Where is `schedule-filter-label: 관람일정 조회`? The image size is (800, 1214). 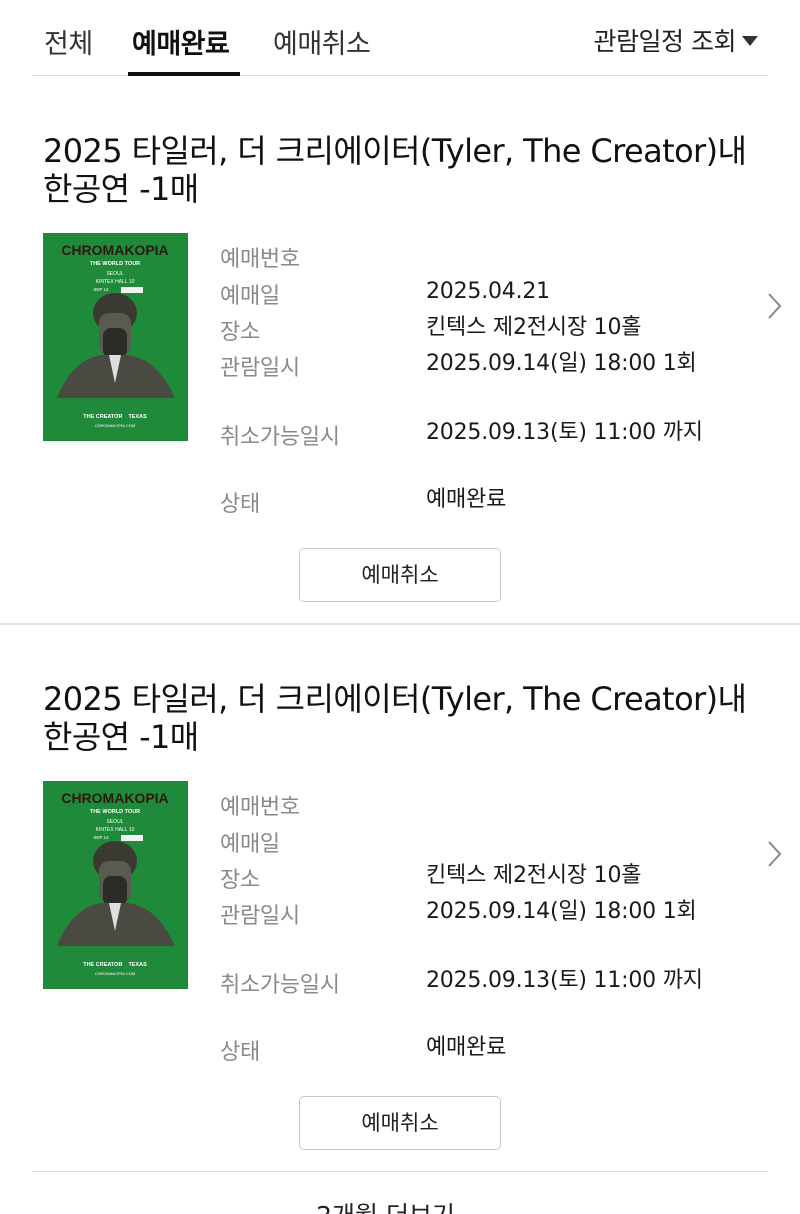
schedule-filter-label: 관람일정 조회 is located at coordinates (665, 41).